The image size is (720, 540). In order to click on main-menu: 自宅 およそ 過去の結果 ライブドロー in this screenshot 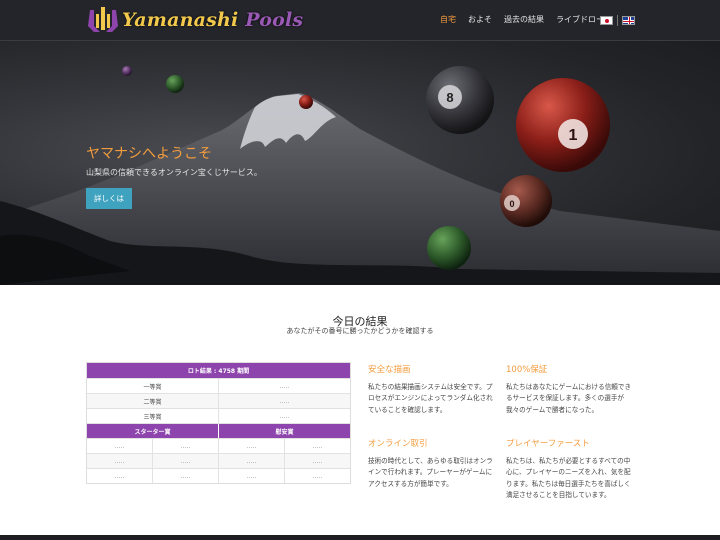, I will do `click(528, 19)`.